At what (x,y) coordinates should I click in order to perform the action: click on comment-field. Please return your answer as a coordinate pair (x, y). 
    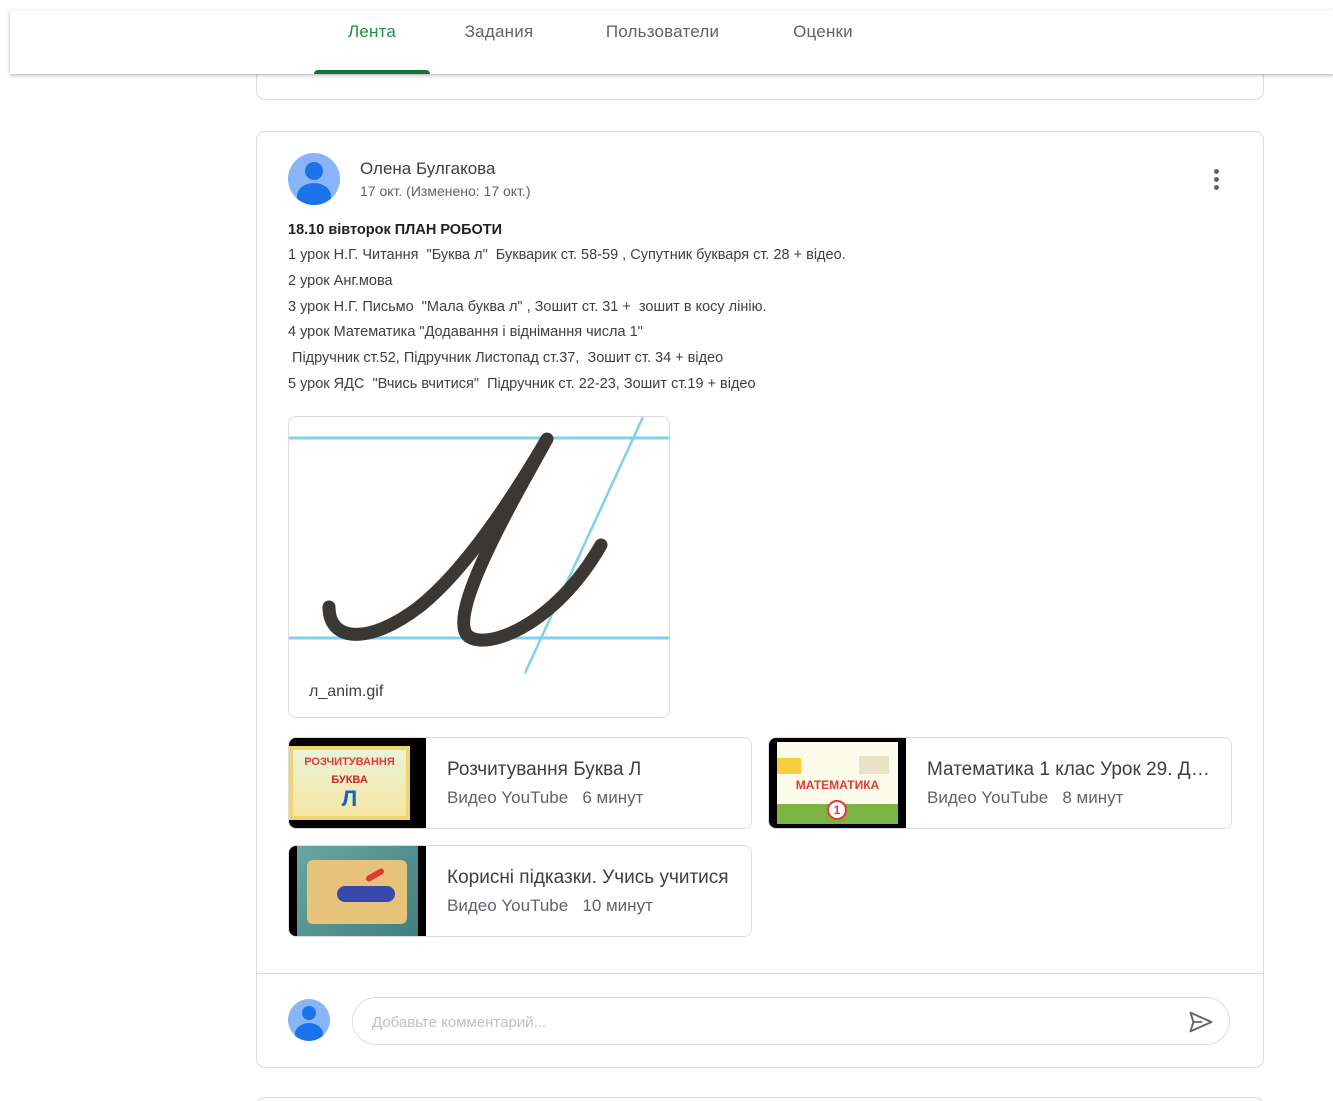
    Looking at the image, I should click on (791, 1021).